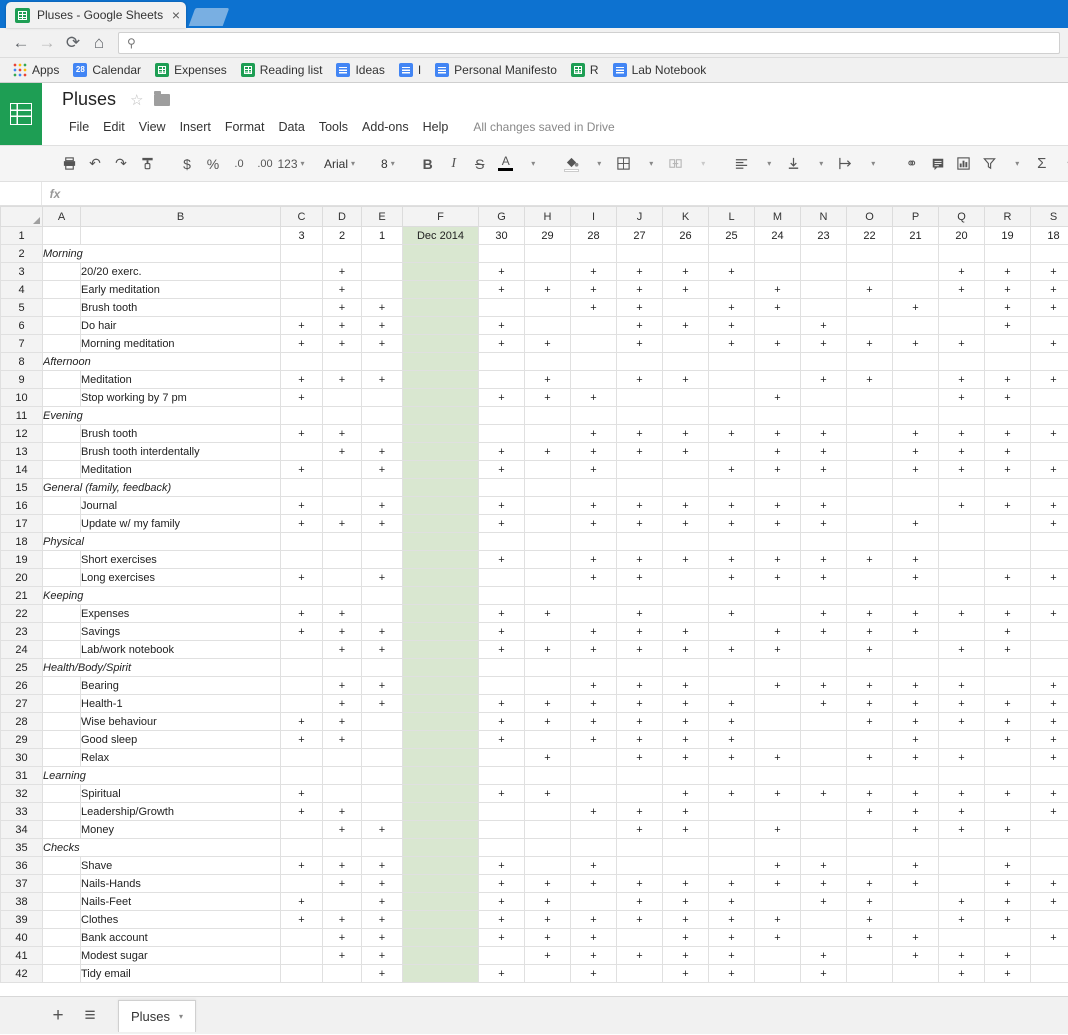 The image size is (1068, 1035). What do you see at coordinates (915, 901) in the screenshot?
I see `cell-P38` at bounding box center [915, 901].